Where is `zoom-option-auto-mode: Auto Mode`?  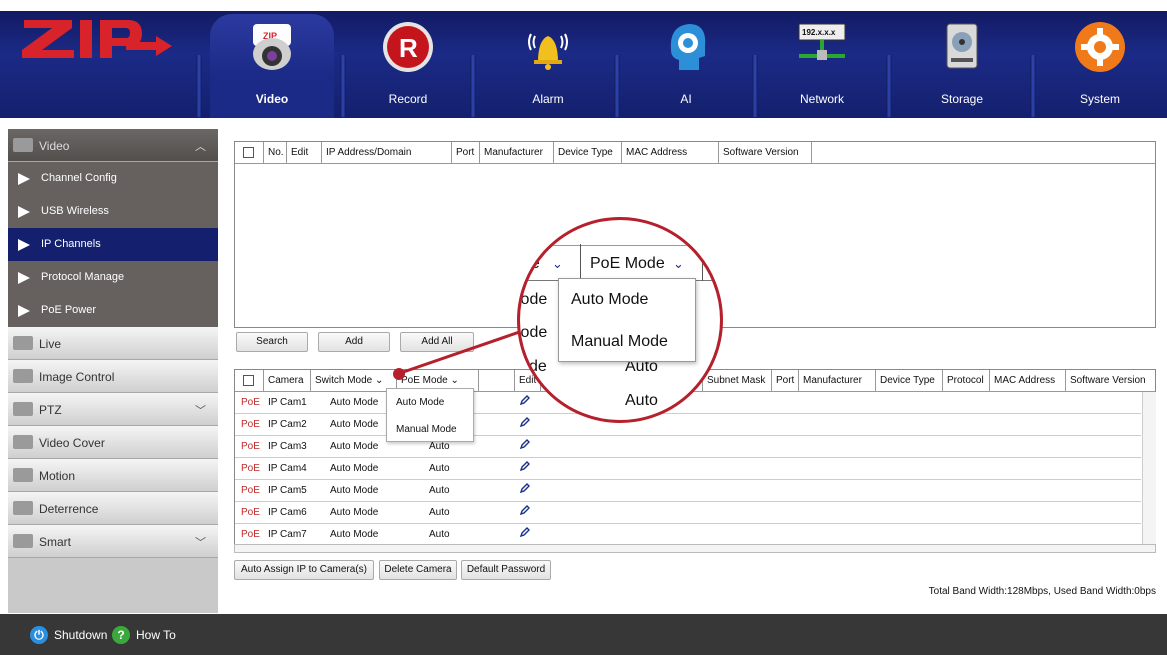 zoom-option-auto-mode: Auto Mode is located at coordinates (609, 300).